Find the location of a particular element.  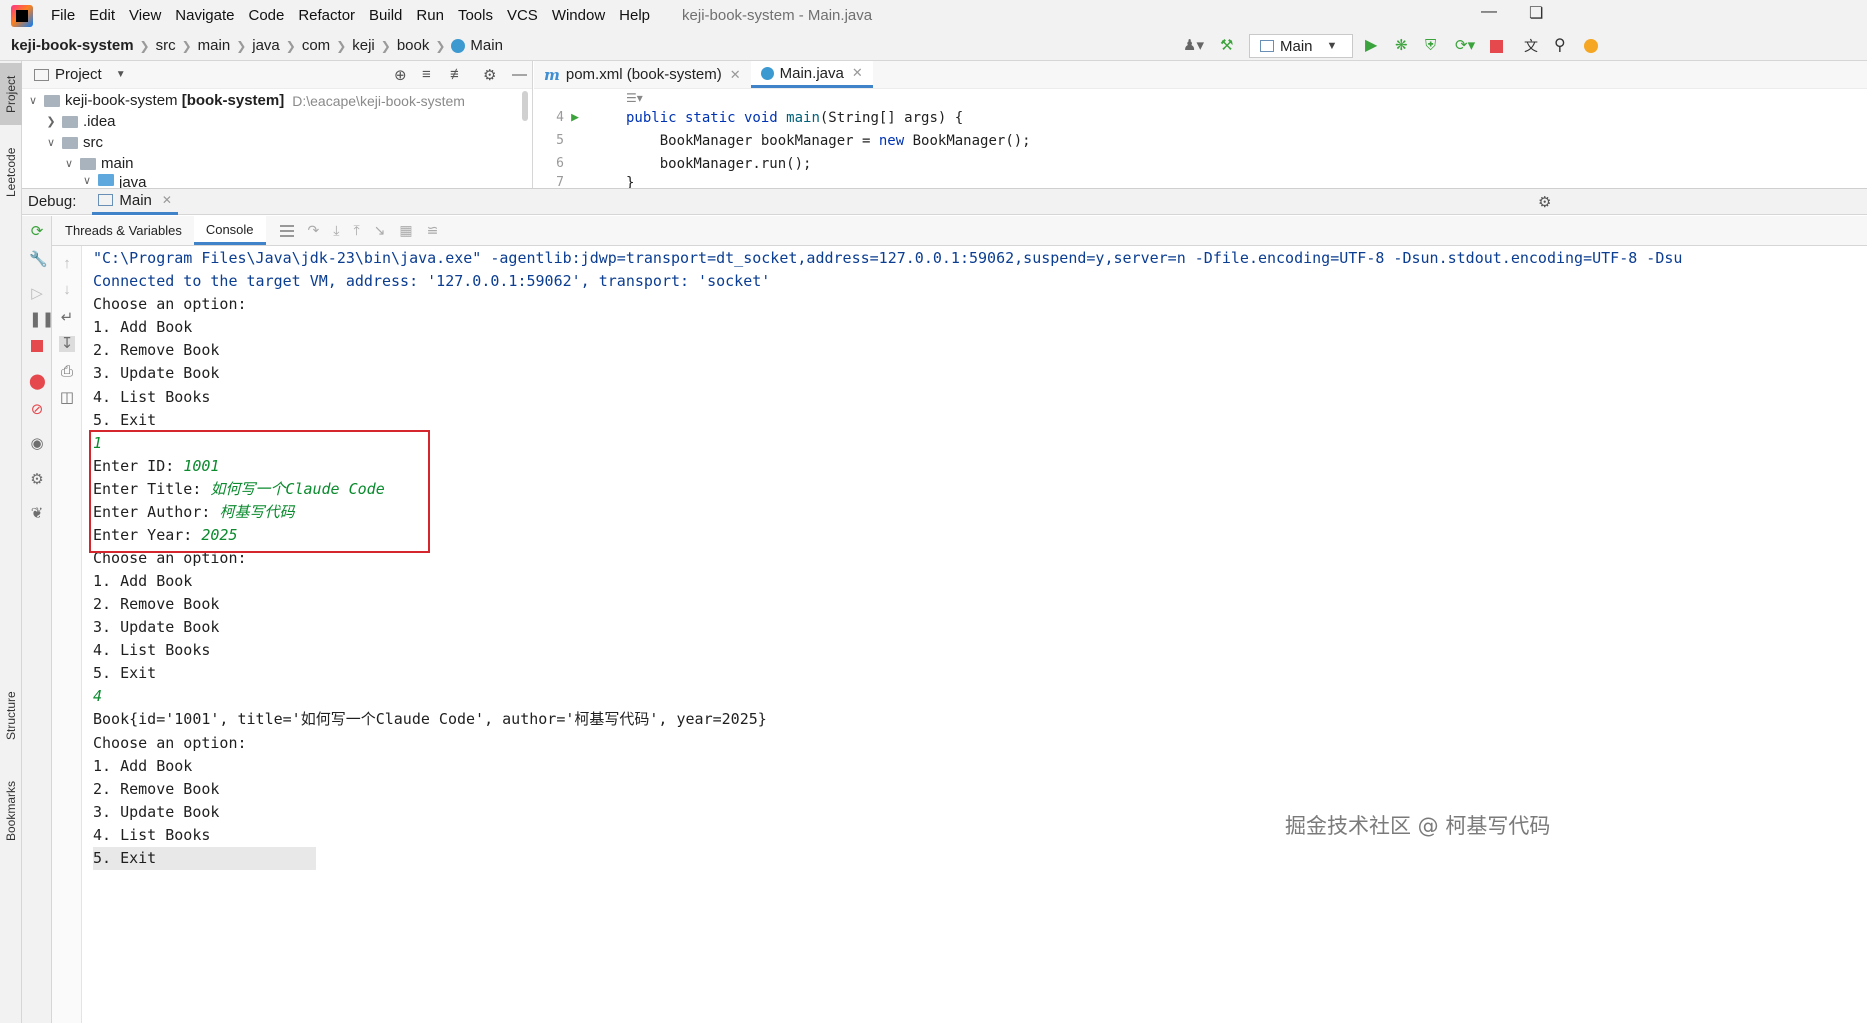

menu-window: Window is located at coordinates (578, 15).